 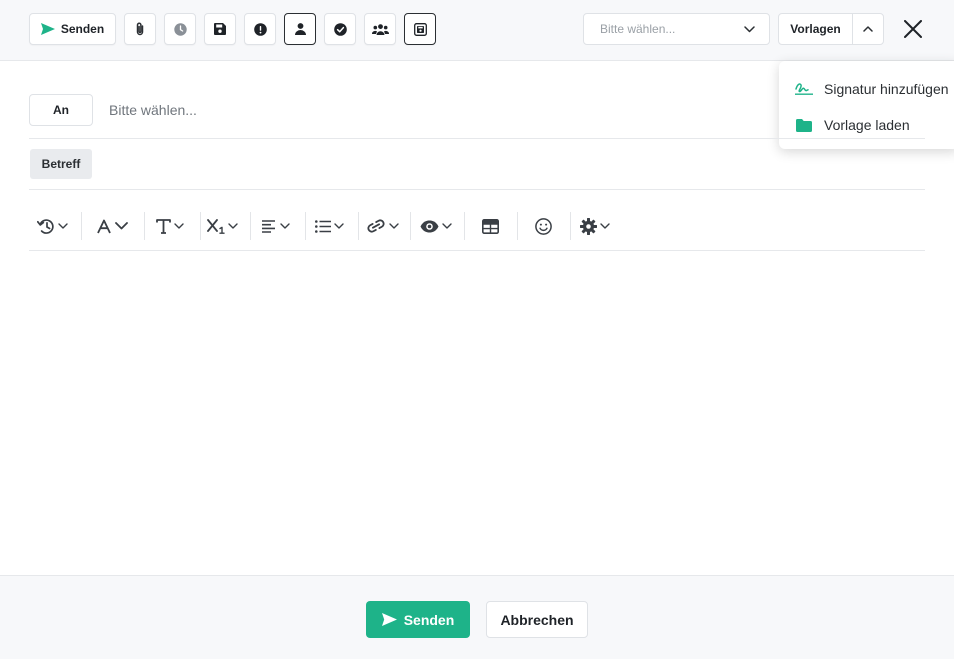 I want to click on subscript-icon, so click(x=216, y=226).